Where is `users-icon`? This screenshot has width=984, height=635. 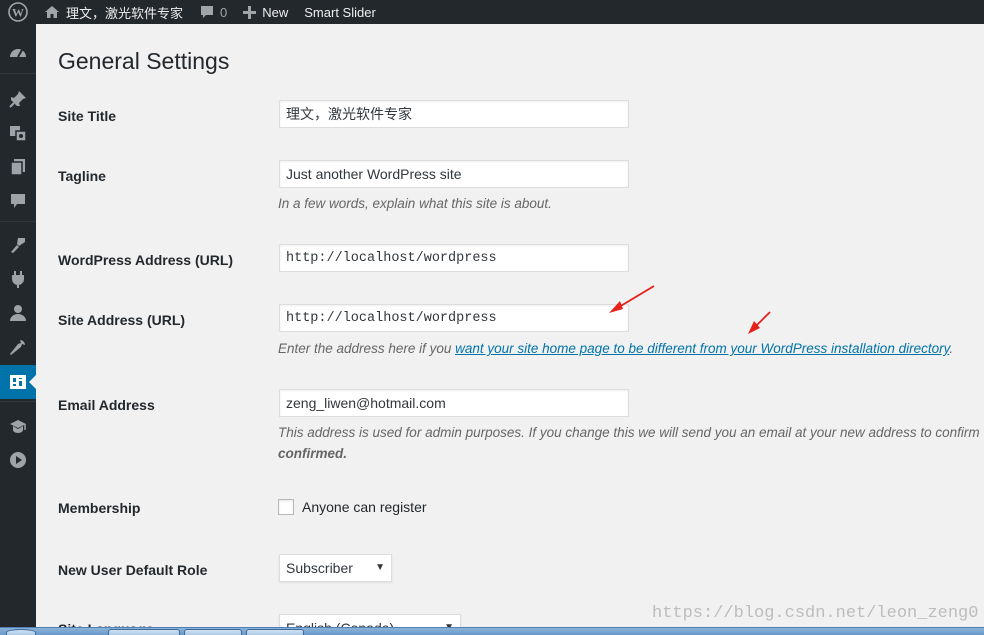 users-icon is located at coordinates (18, 313).